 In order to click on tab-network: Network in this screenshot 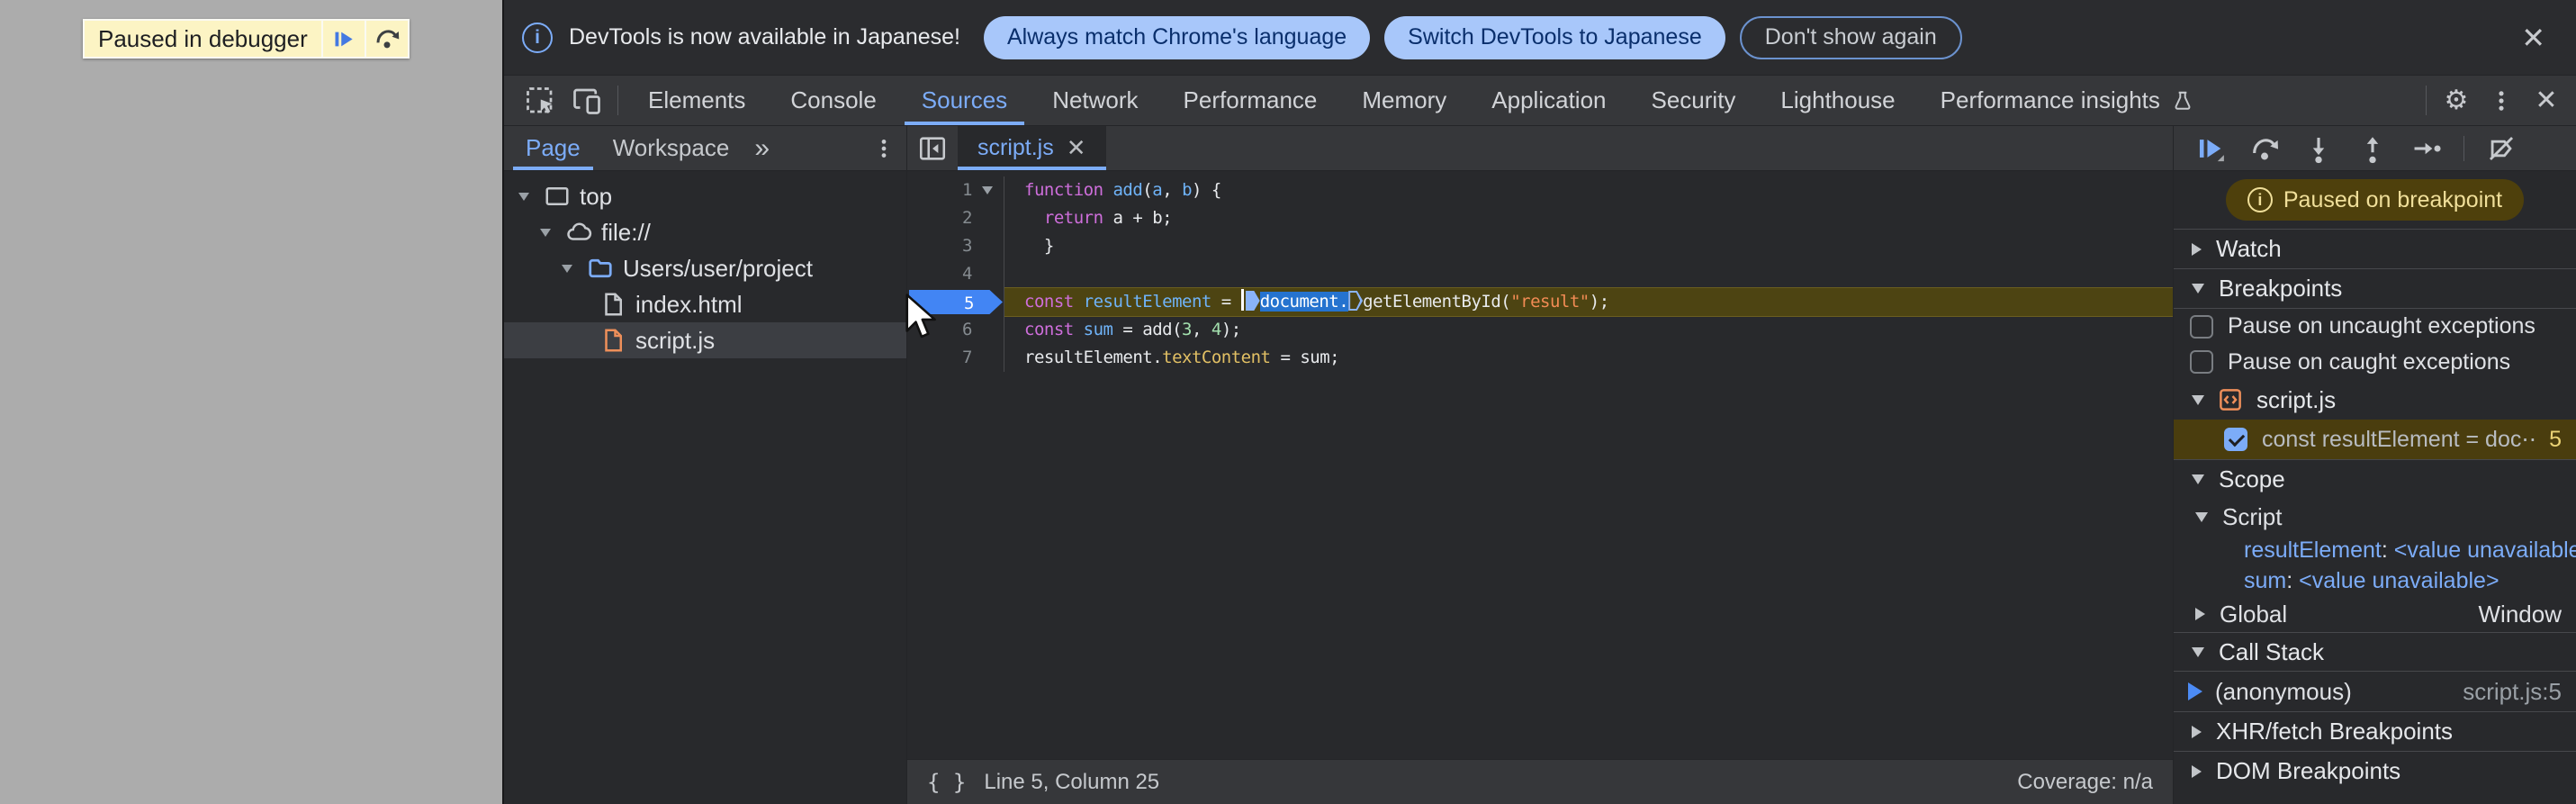, I will do `click(1095, 100)`.